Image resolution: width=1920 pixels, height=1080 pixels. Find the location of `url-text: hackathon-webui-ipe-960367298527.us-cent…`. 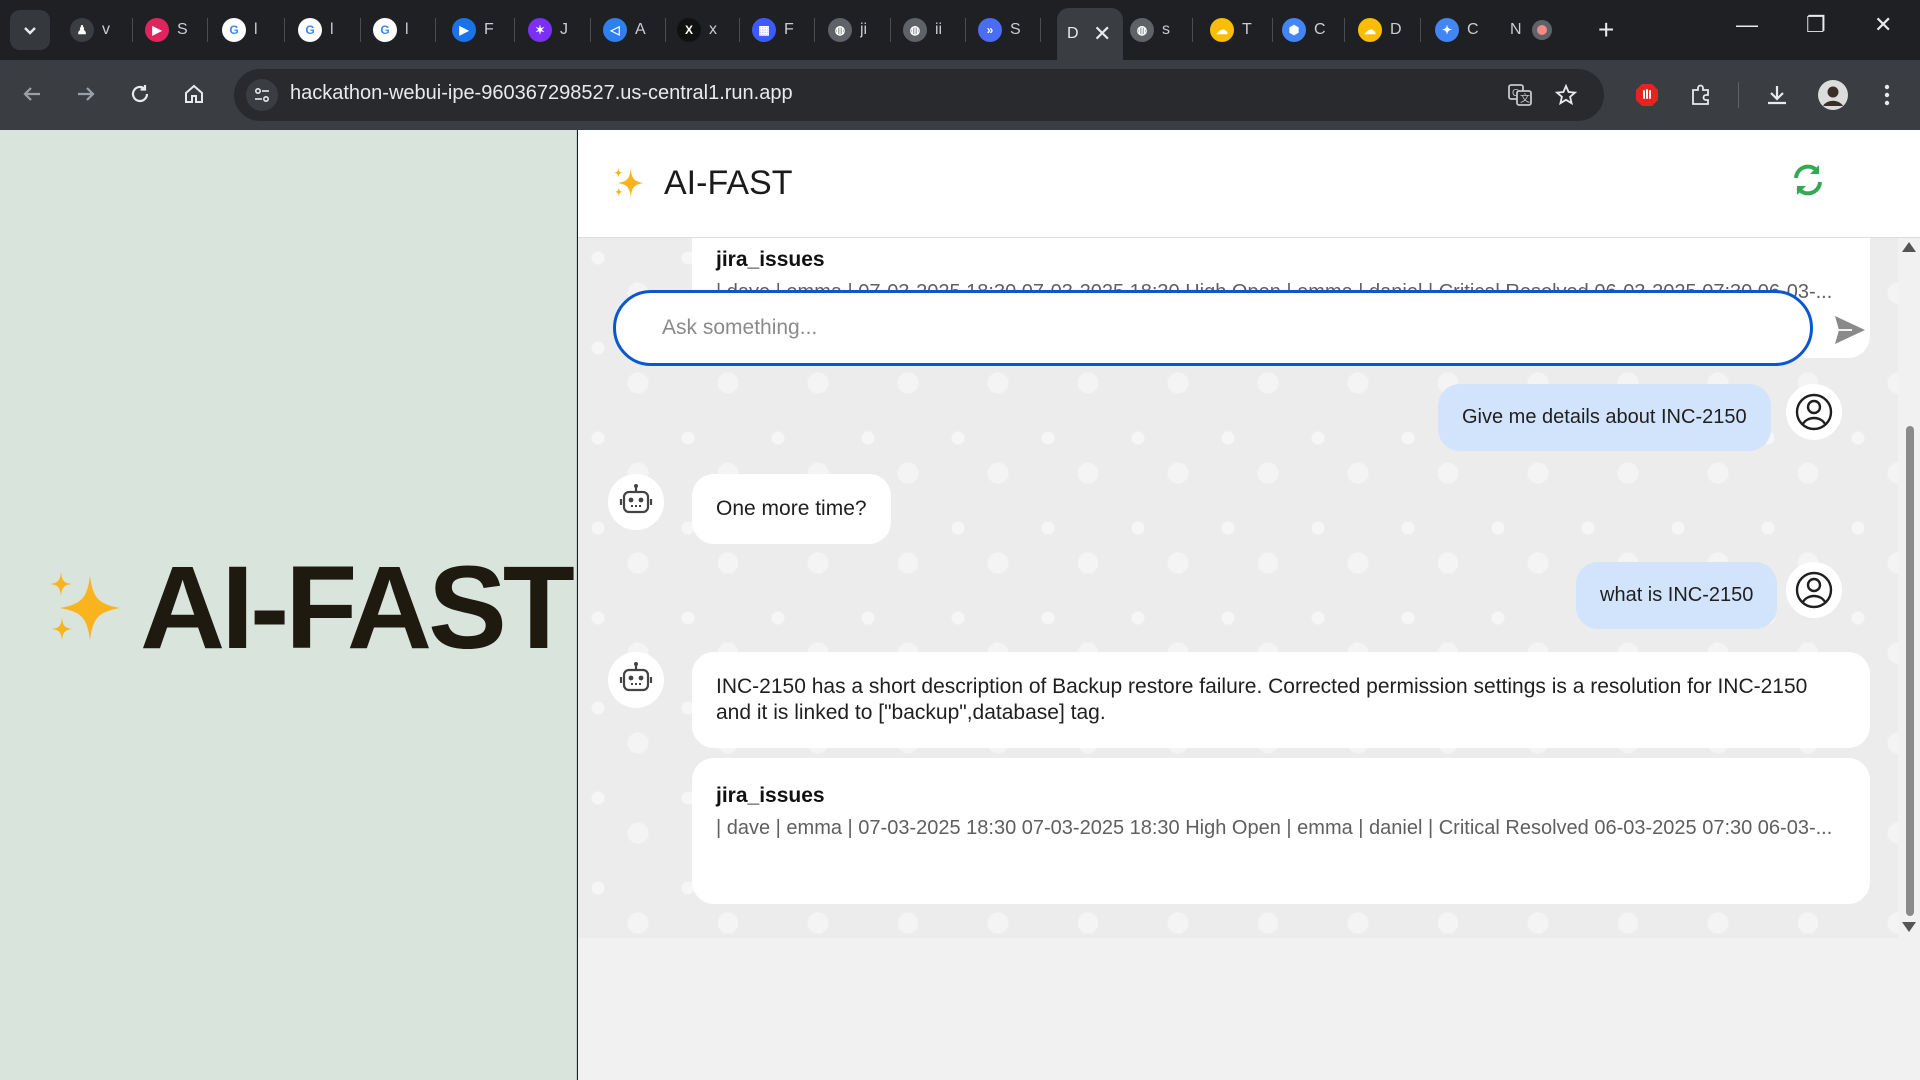

url-text: hackathon-webui-ipe-960367298527.us-cent… is located at coordinates (541, 93).